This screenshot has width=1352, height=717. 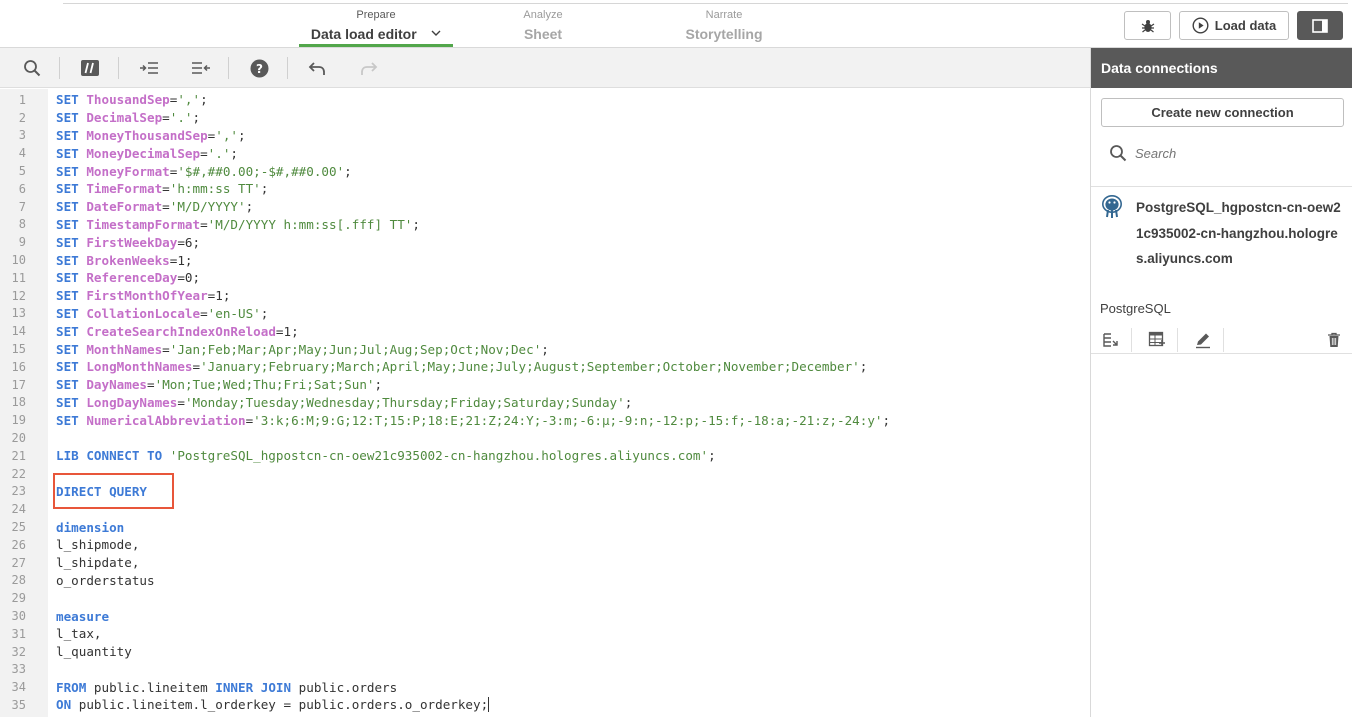 What do you see at coordinates (545, 598) in the screenshot?
I see `code-line: 29` at bounding box center [545, 598].